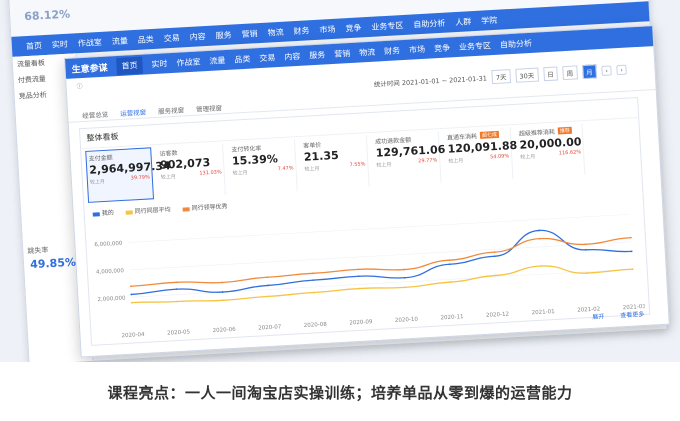 The image size is (680, 421). What do you see at coordinates (367, 52) in the screenshot?
I see `nav-item-9: 物流` at bounding box center [367, 52].